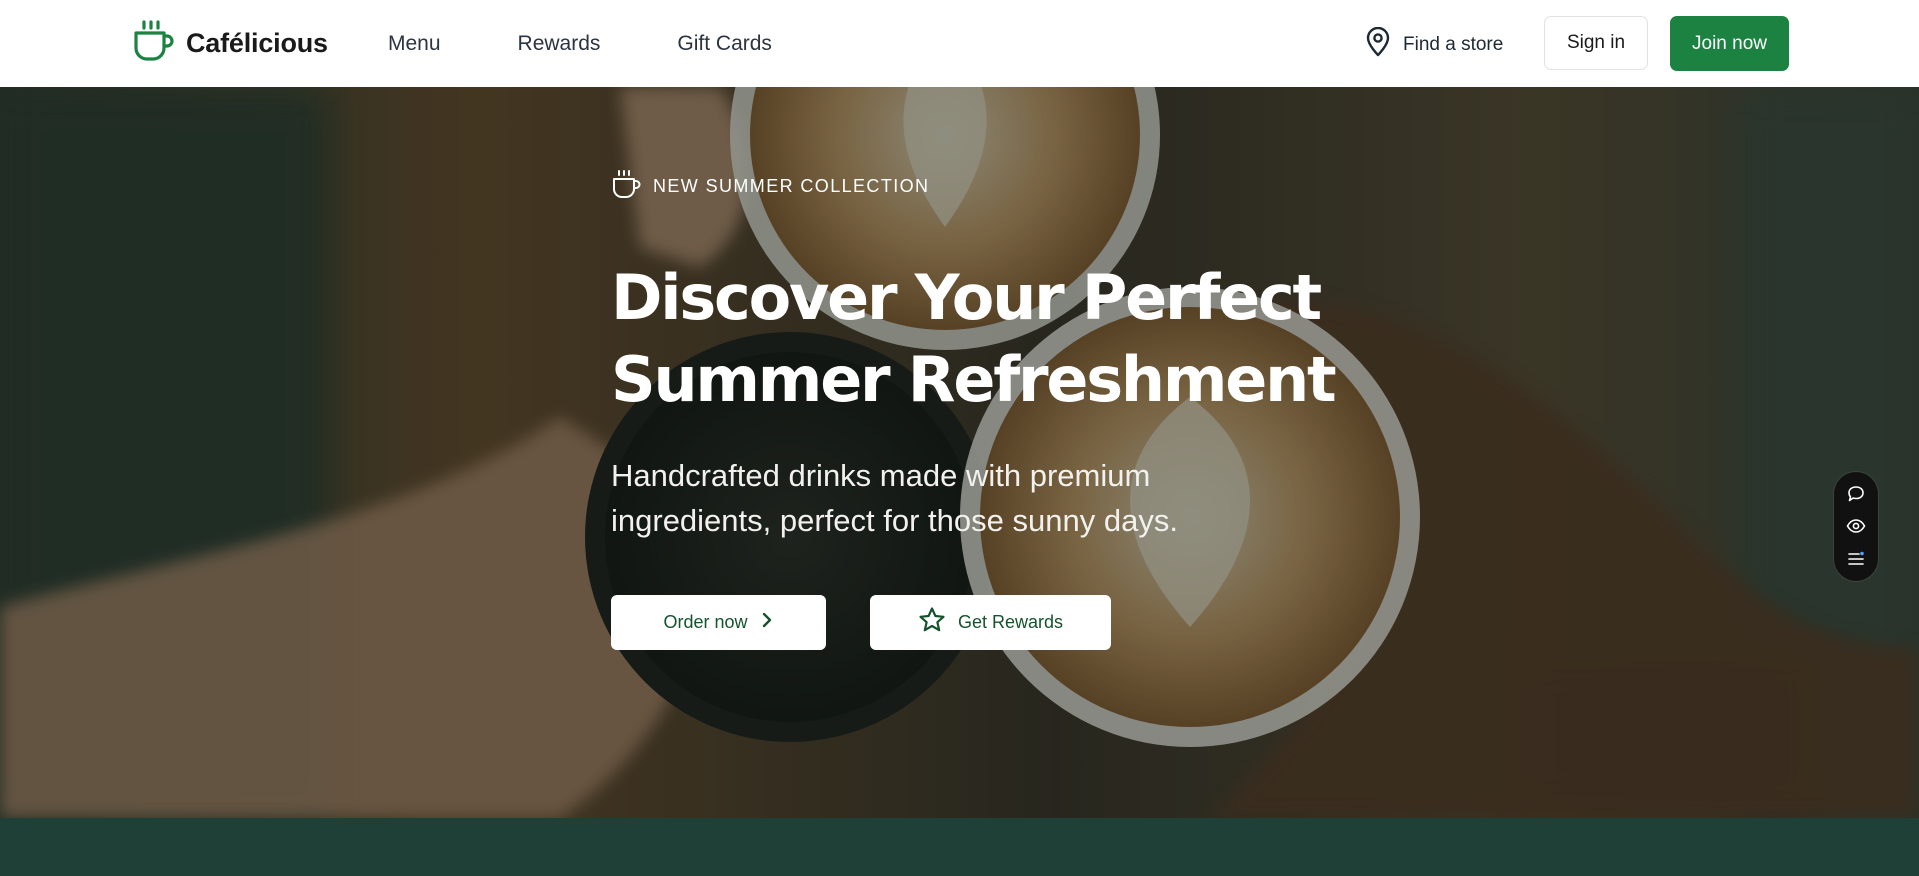 The image size is (1919, 876). I want to click on badge-label: NEW SUMMER COLLECTION, so click(791, 186).